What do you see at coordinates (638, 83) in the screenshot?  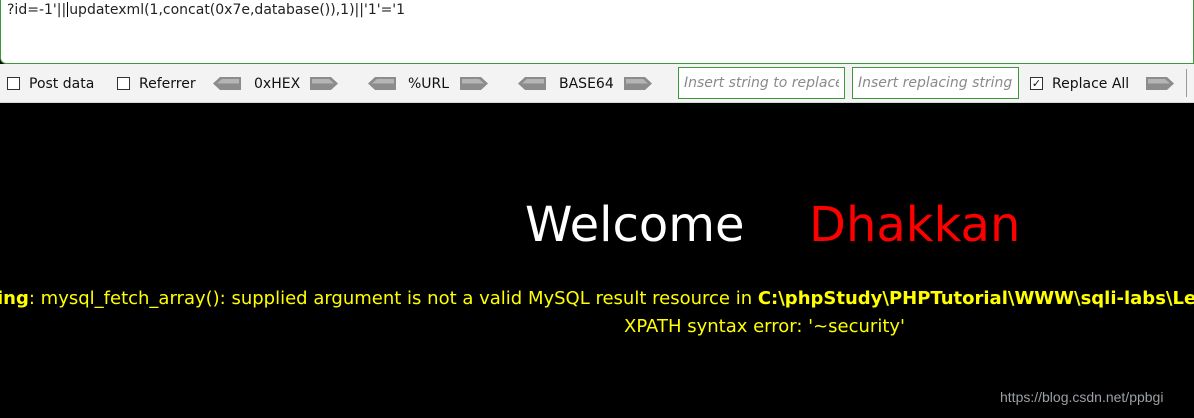 I see `base64-encode-arrow-icon` at bounding box center [638, 83].